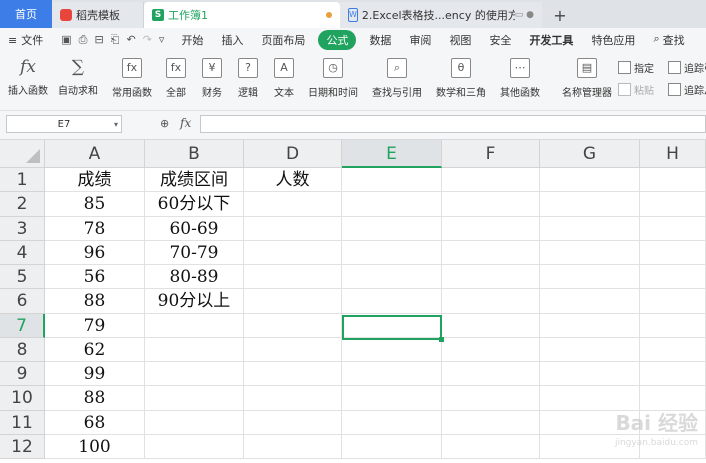 The image size is (706, 463). What do you see at coordinates (22, 301) in the screenshot?
I see `row-header: 6` at bounding box center [22, 301].